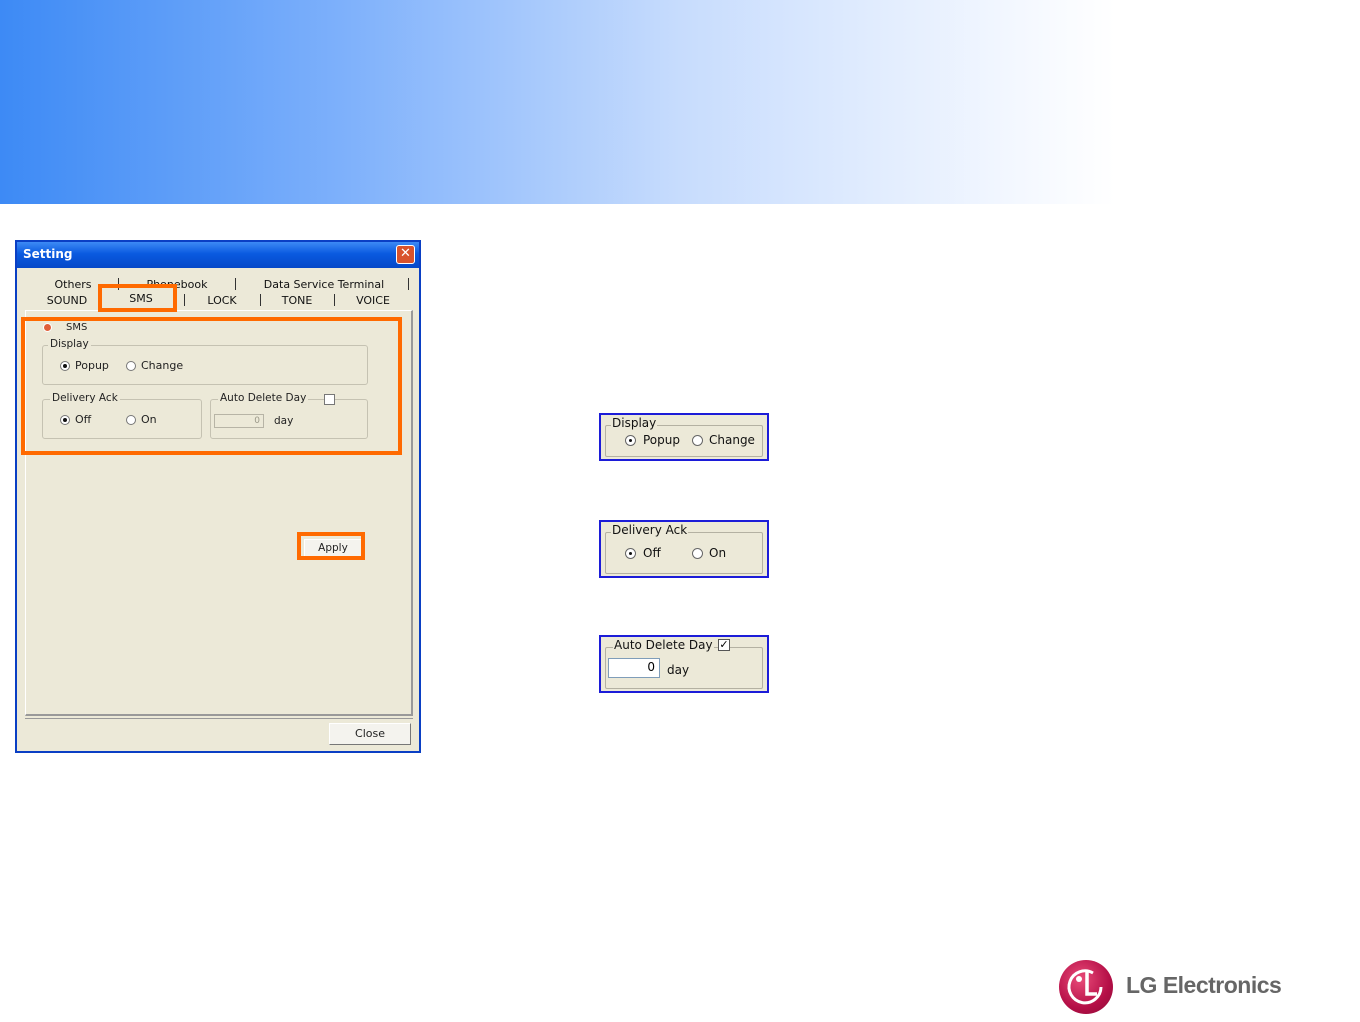 Image resolution: width=1360 pixels, height=1022 pixels. I want to click on apply-button-highlight, so click(331, 546).